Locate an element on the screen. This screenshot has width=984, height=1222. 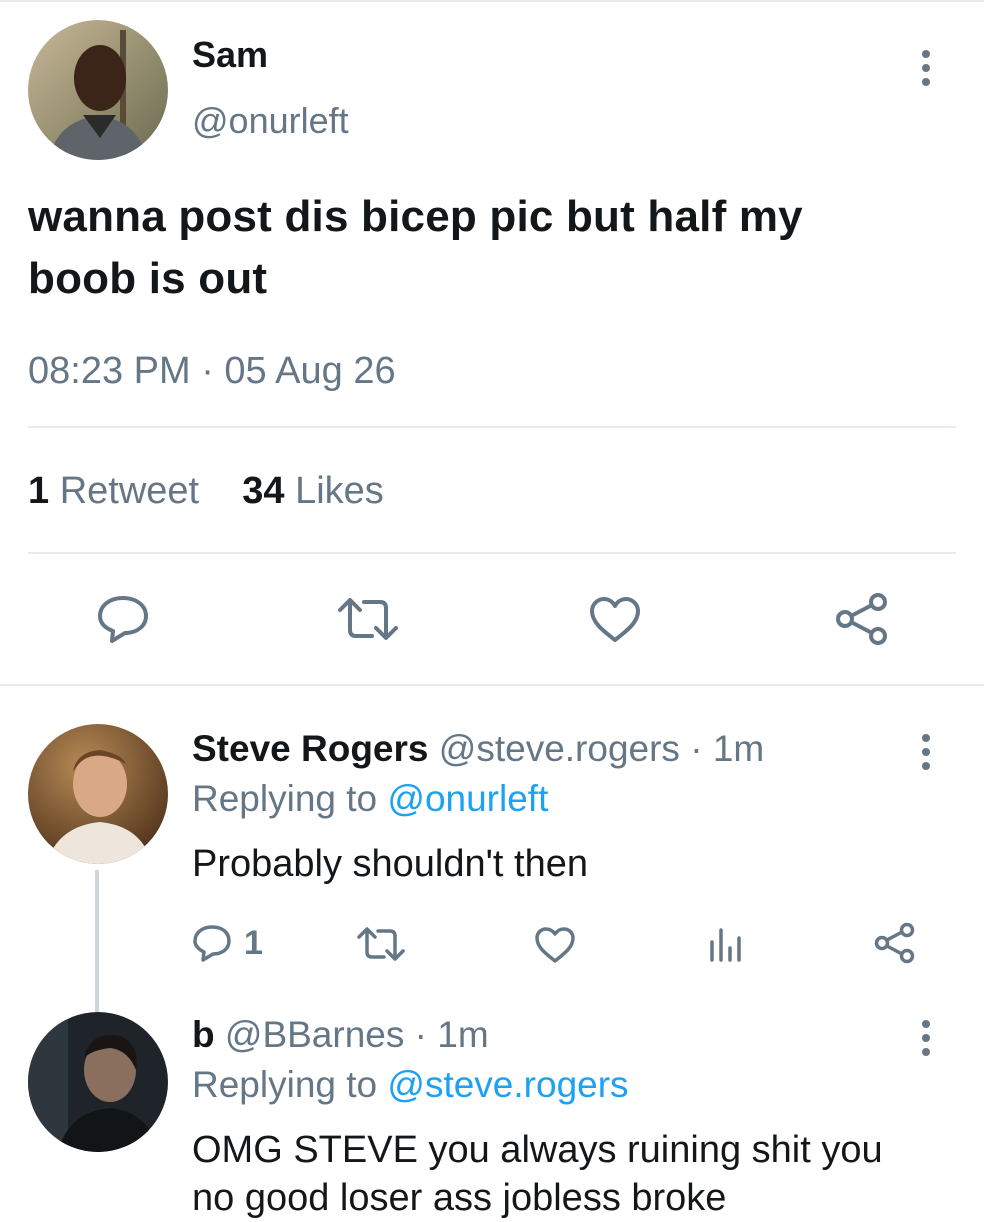
reply-author-handle: @steve.rogers · 1m is located at coordinates (601, 748).